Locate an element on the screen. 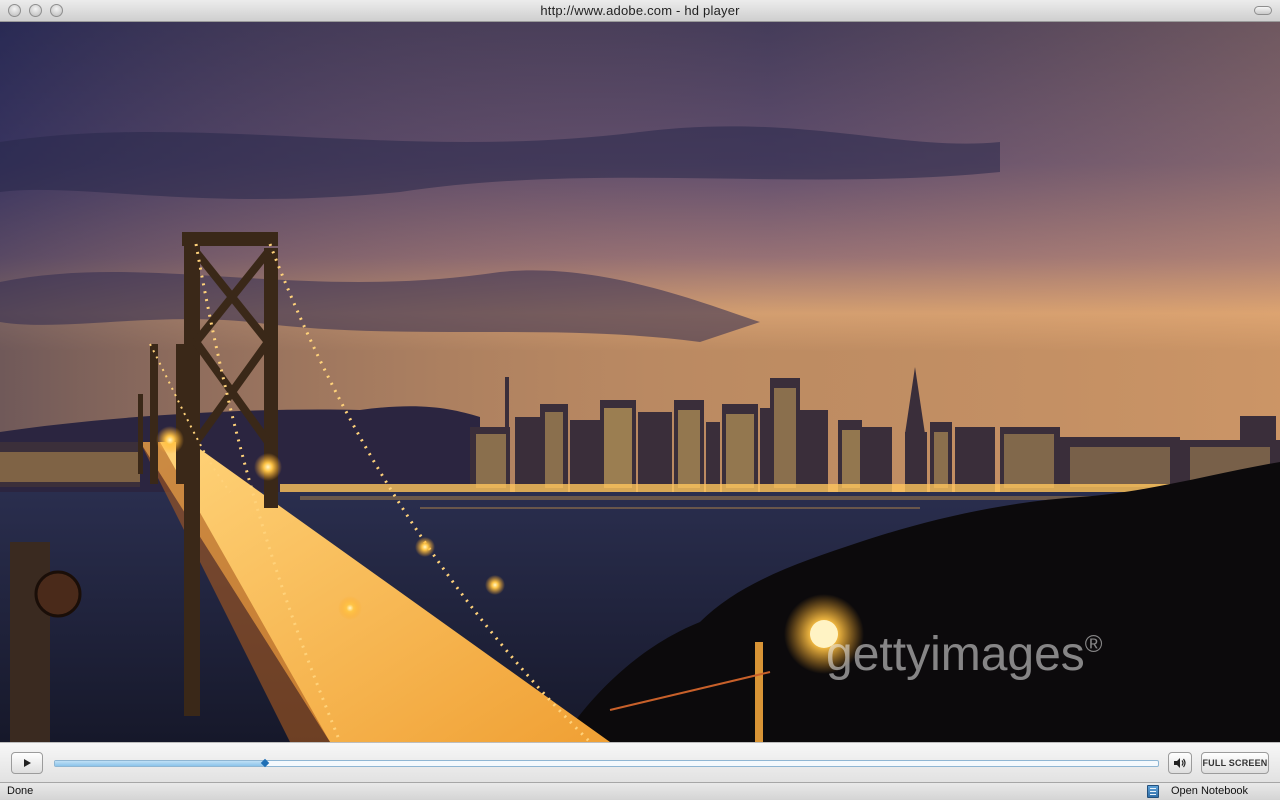 The width and height of the screenshot is (1280, 800). window-title: http://www.adobe.com - hd player is located at coordinates (640, 10).